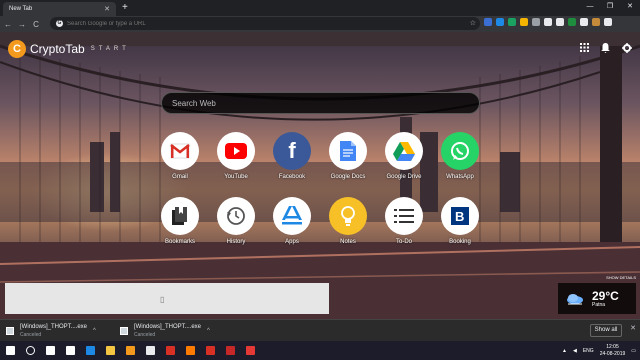  I want to click on speed-dial-tile: WhatsApp, so click(460, 156).